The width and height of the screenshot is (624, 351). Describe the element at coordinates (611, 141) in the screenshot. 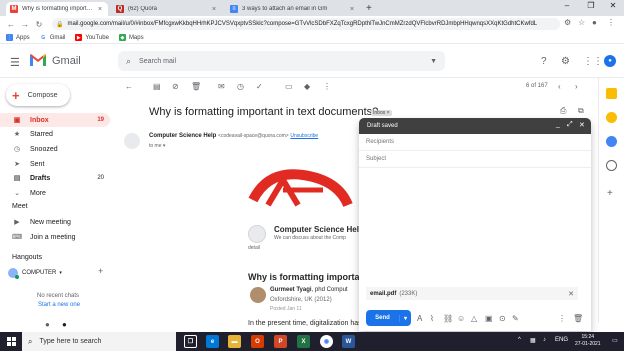

I see `tasks-icon` at that location.